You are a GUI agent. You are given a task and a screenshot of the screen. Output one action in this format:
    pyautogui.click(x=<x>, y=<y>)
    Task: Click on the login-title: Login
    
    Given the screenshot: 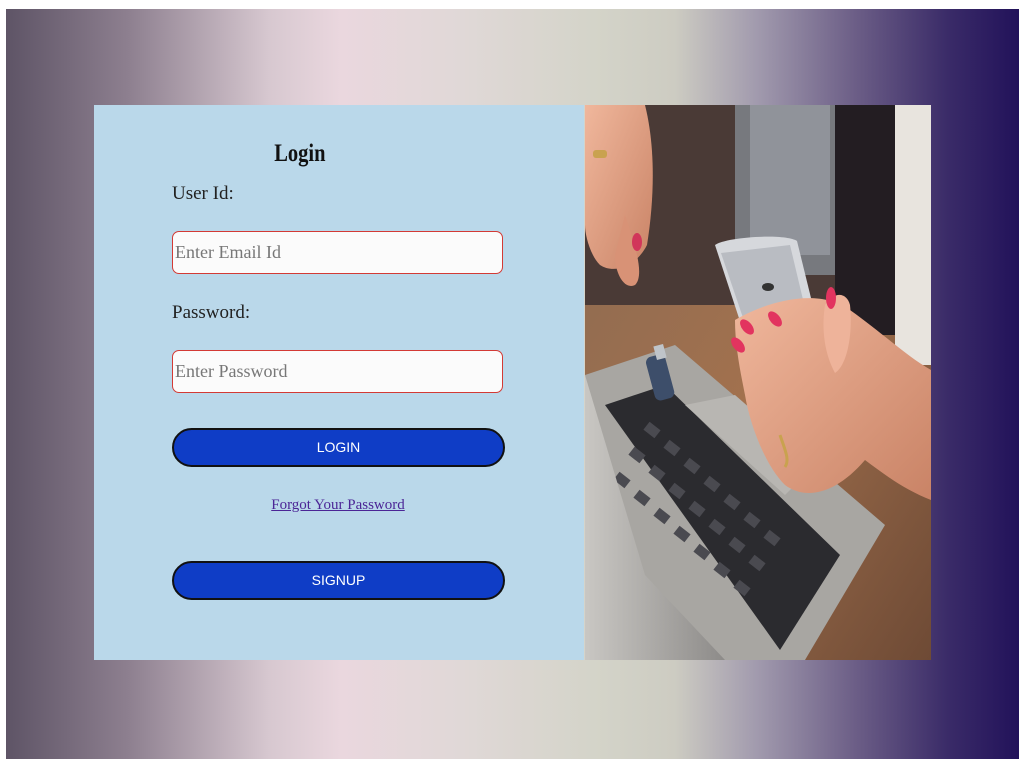 What is the action you would take?
    pyautogui.click(x=300, y=153)
    